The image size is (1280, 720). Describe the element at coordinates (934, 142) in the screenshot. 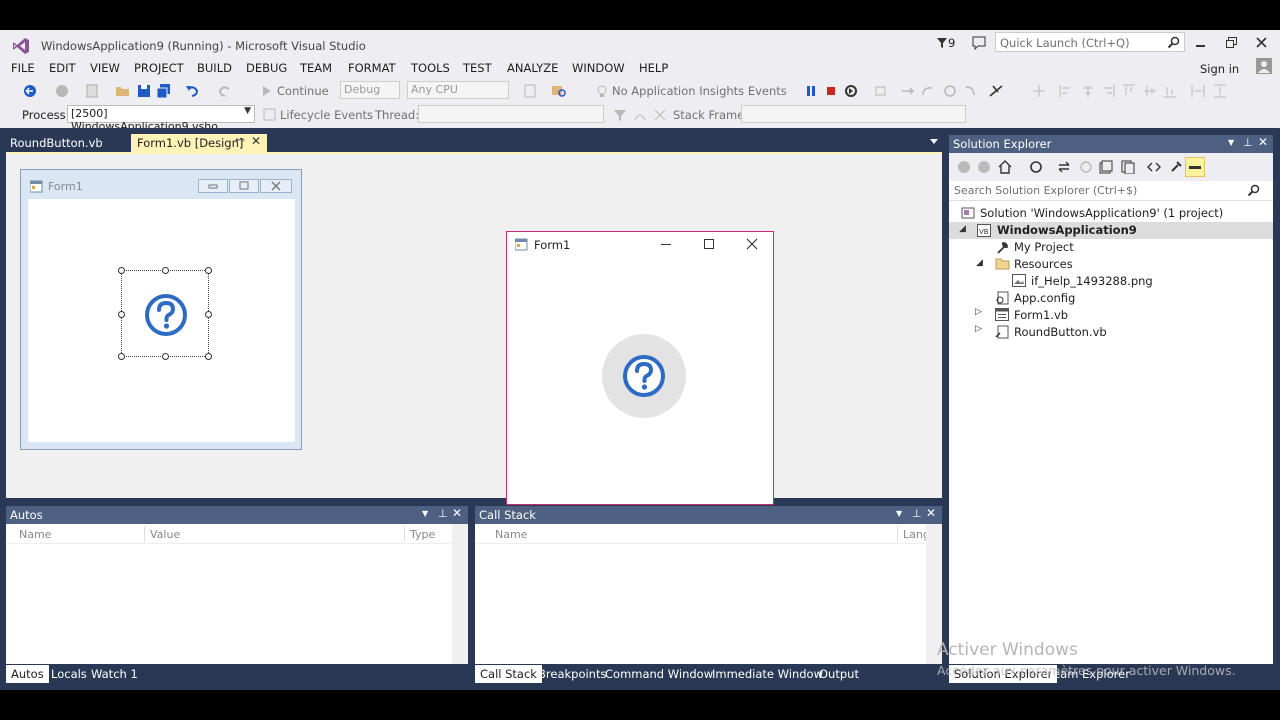

I see `tab-overflow-icon` at that location.